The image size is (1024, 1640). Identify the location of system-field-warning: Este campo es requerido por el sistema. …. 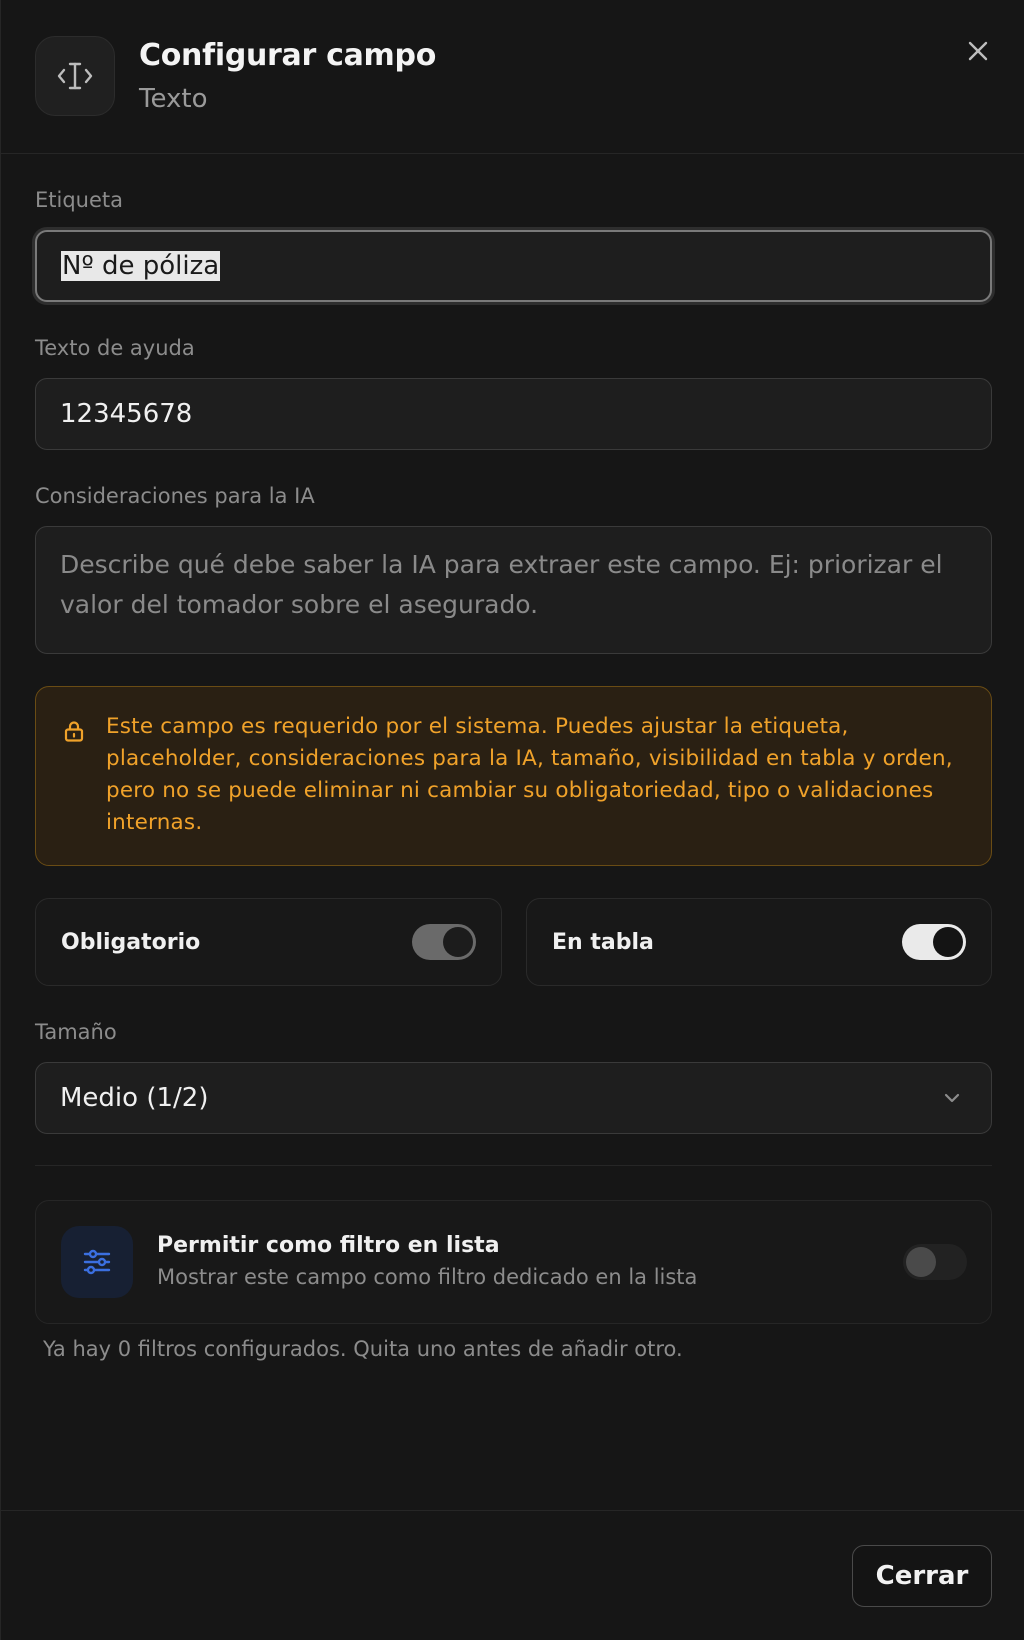
(513, 776).